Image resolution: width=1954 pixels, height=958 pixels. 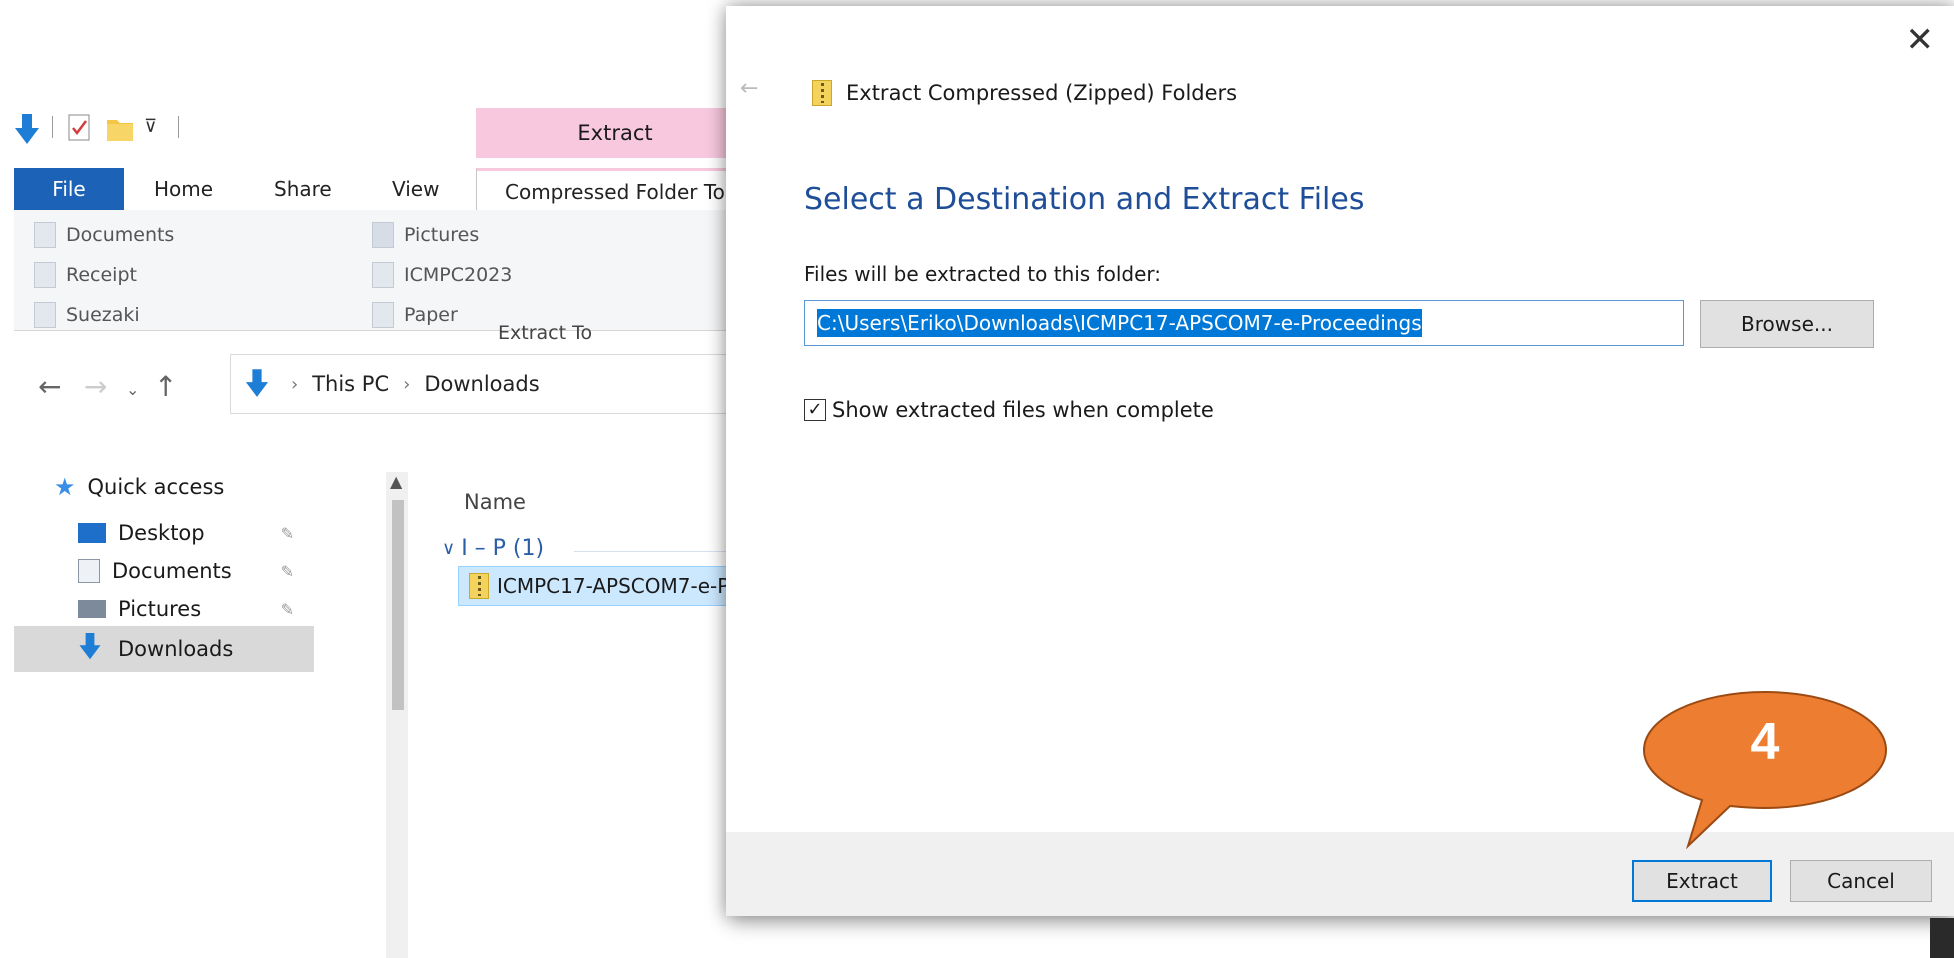 I want to click on customize-qat-icon: ⊽, so click(x=150, y=126).